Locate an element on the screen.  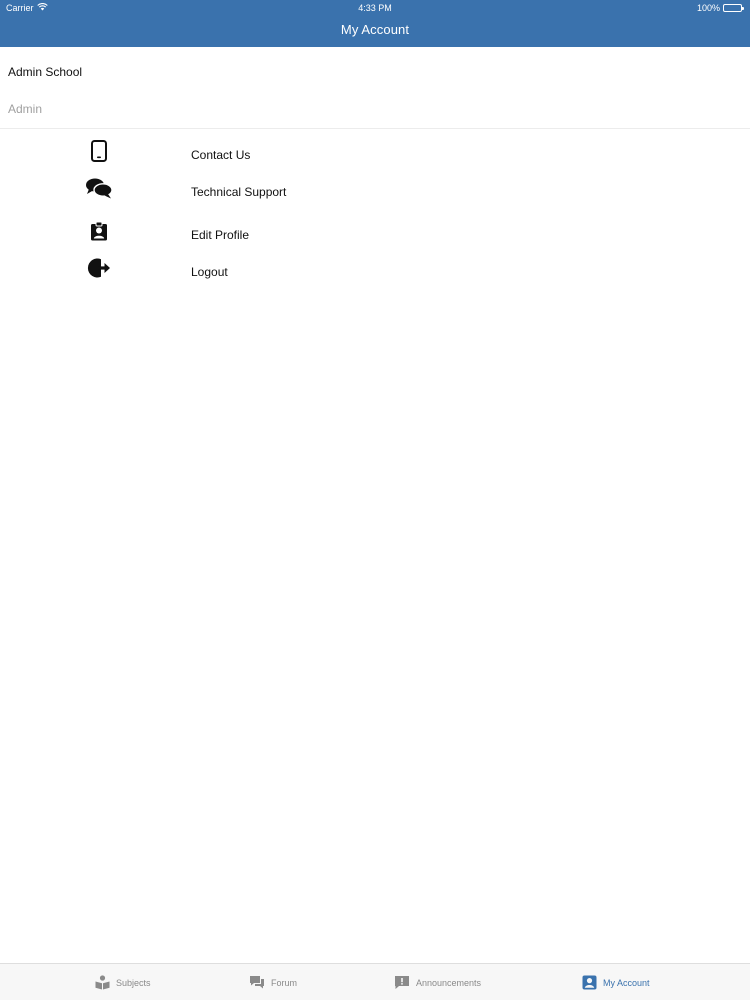
status-bar: Carrier 4:33 PM 100% is located at coordinates (375, 8).